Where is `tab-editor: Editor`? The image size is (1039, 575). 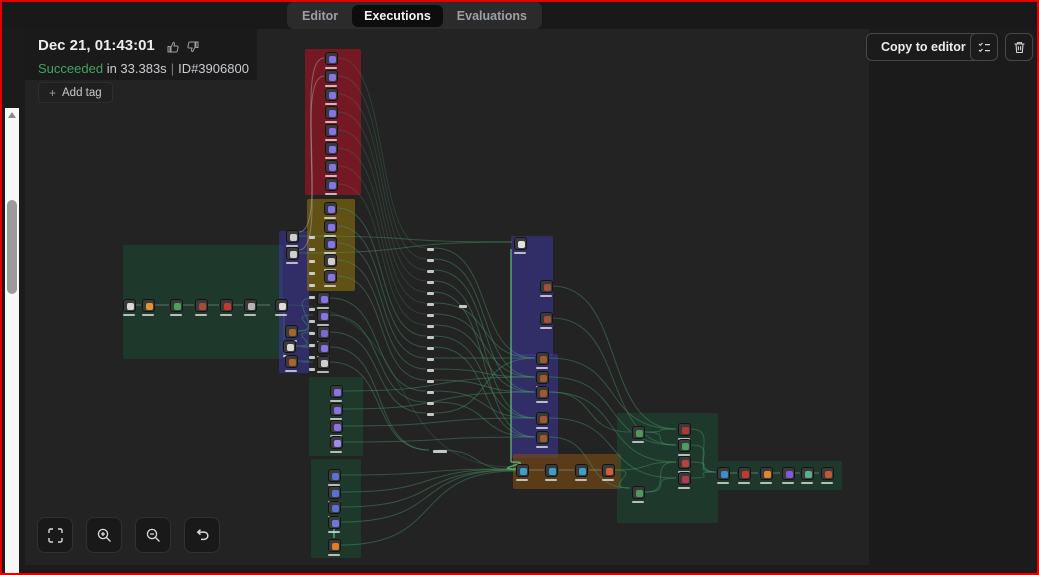 tab-editor: Editor is located at coordinates (320, 16).